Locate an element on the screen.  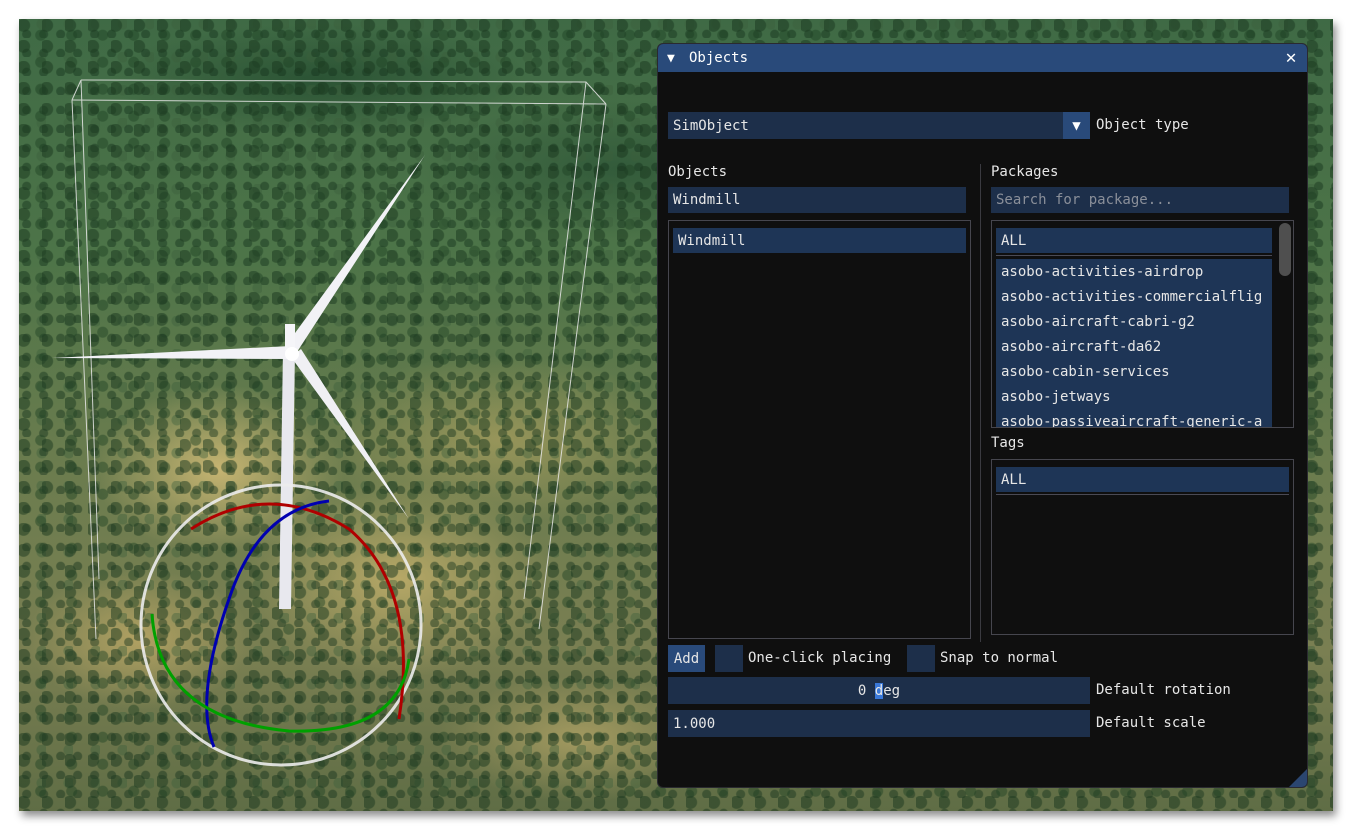
one-click-placing-label: One-click placing is located at coordinates (820, 658).